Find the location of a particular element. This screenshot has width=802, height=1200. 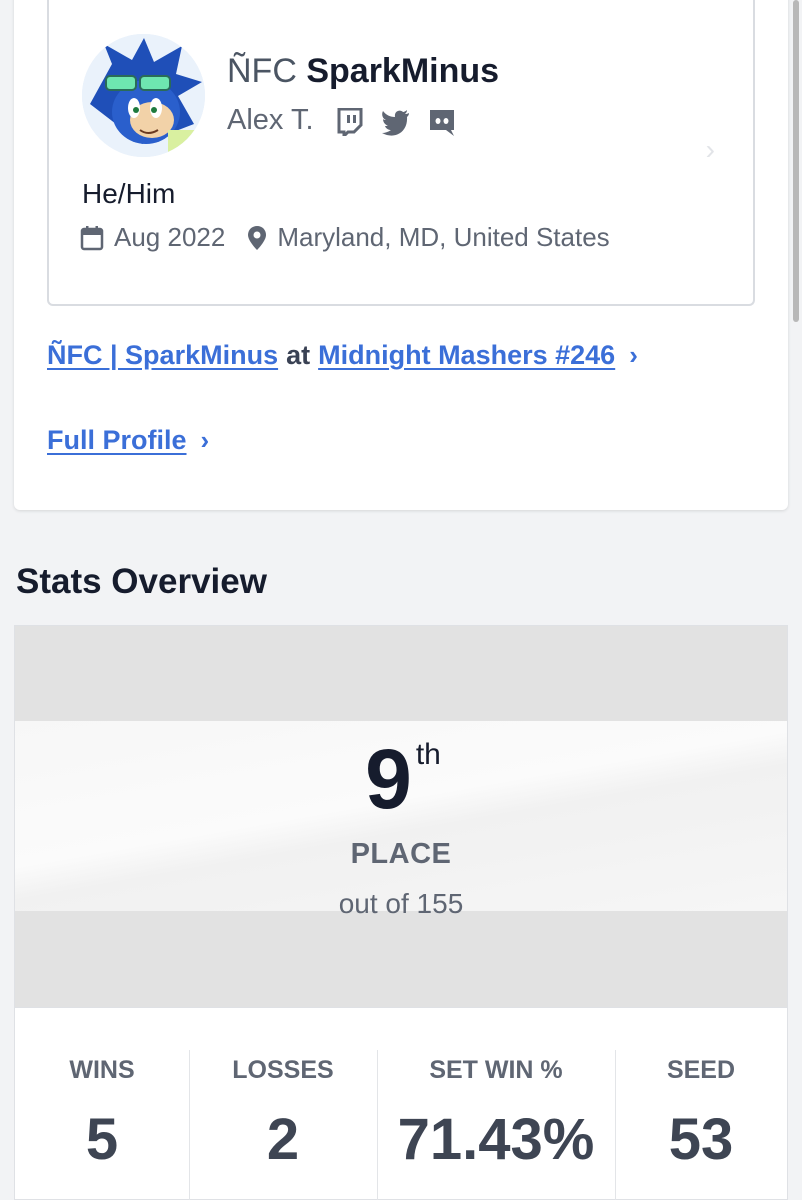

stat-value: 53 is located at coordinates (701, 1139).